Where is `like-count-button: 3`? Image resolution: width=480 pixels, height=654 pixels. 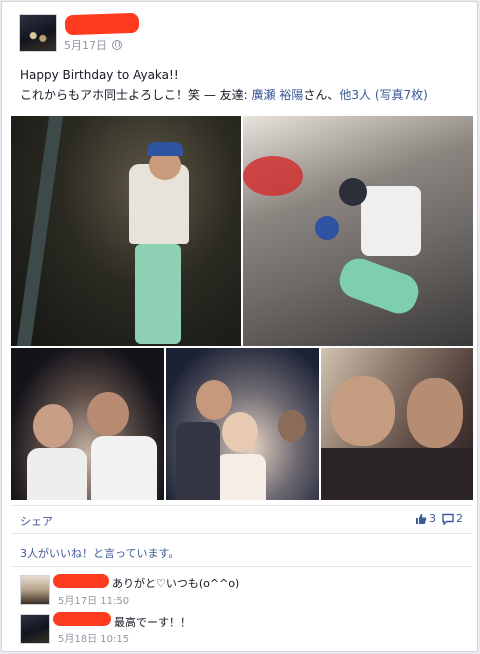
like-count-button: 3 is located at coordinates (425, 518).